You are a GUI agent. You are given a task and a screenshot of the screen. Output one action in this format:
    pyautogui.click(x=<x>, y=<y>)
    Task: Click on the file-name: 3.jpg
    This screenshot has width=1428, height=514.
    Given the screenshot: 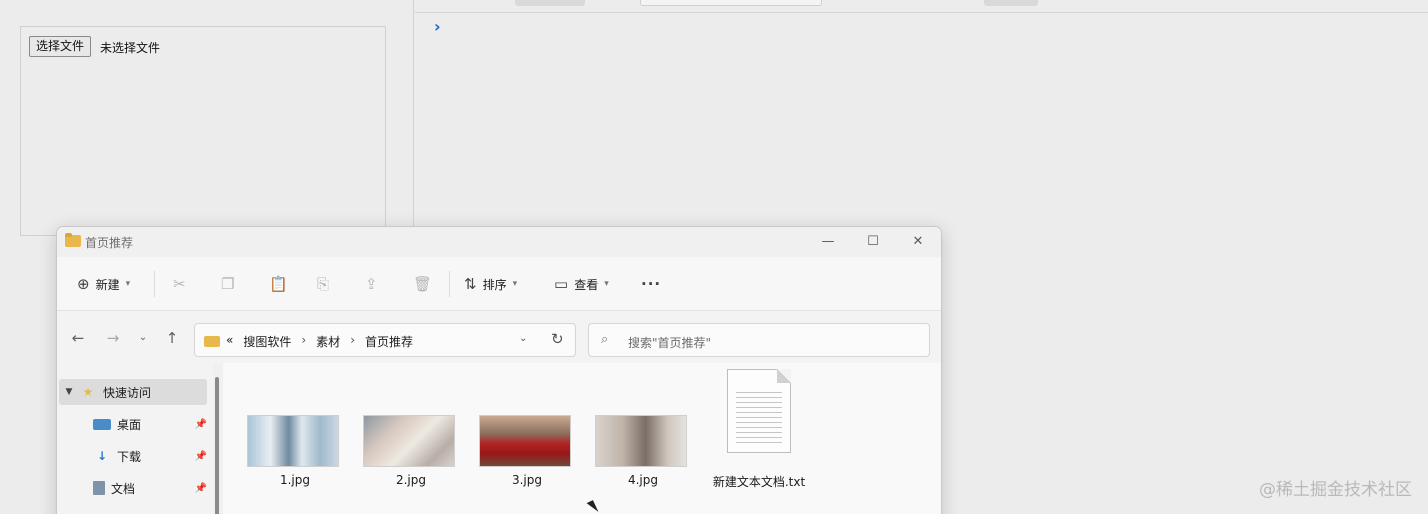 What is the action you would take?
    pyautogui.click(x=527, y=480)
    